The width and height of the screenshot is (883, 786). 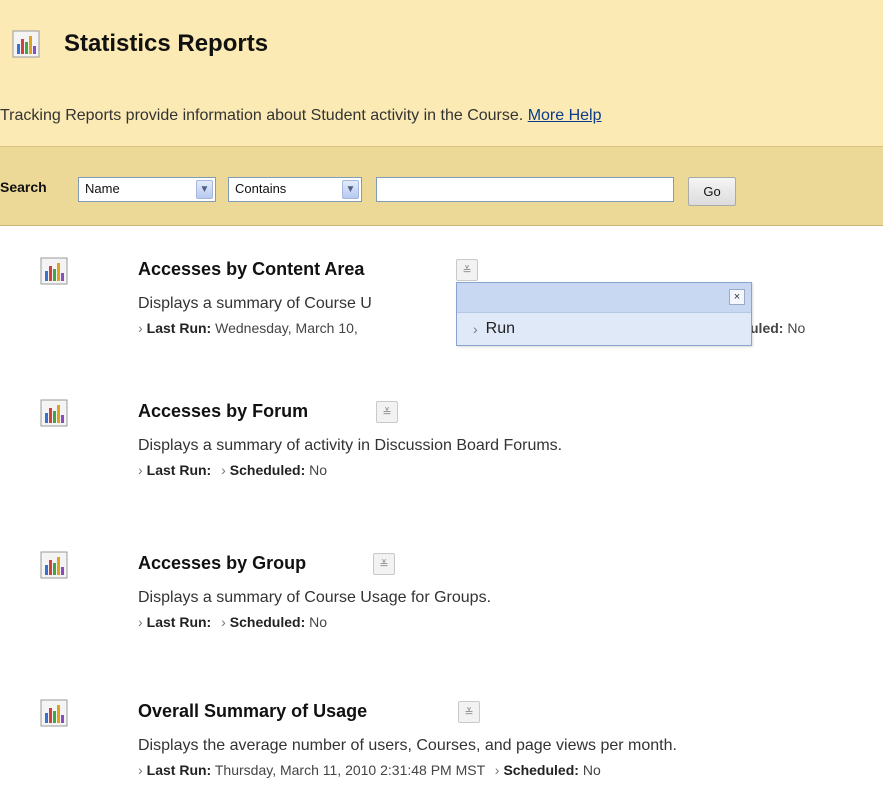 I want to click on scheduled-label: uled:, so click(x=767, y=328).